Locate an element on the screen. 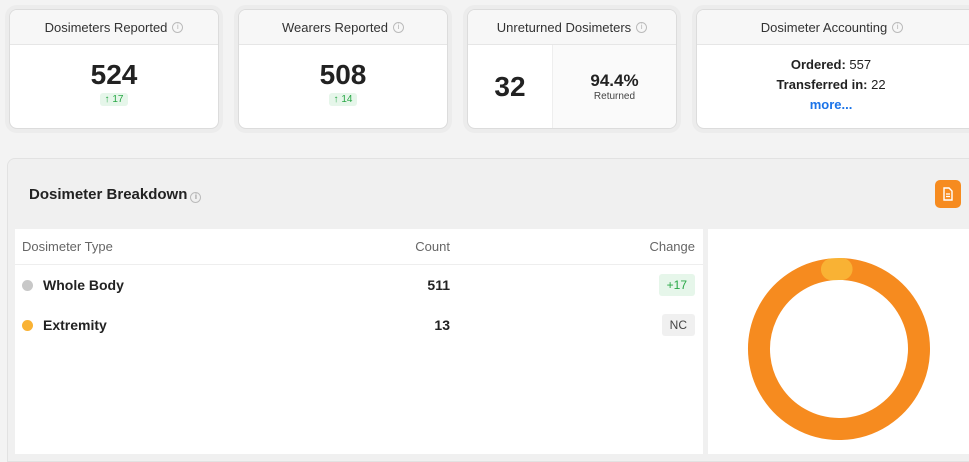 Image resolution: width=969 pixels, height=462 pixels. count-value: 511 is located at coordinates (431, 285).